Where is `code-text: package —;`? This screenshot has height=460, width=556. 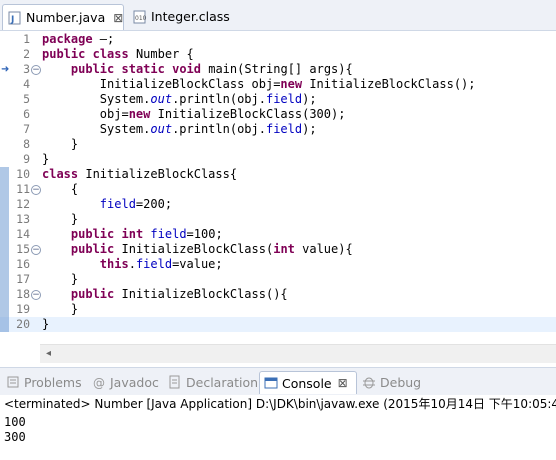 code-text: package —; is located at coordinates (78, 39).